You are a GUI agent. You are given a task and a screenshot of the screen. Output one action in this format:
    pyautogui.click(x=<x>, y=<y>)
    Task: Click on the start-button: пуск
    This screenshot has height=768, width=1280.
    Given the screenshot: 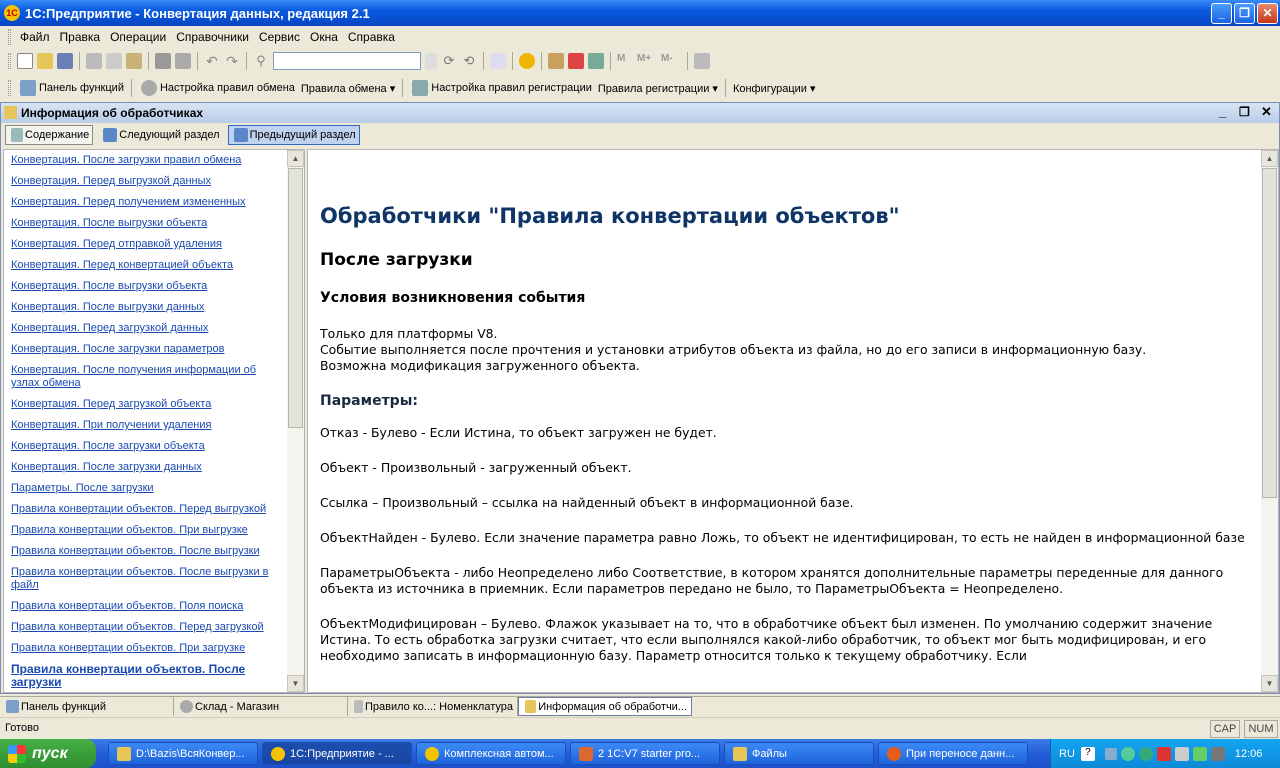 What is the action you would take?
    pyautogui.click(x=48, y=753)
    